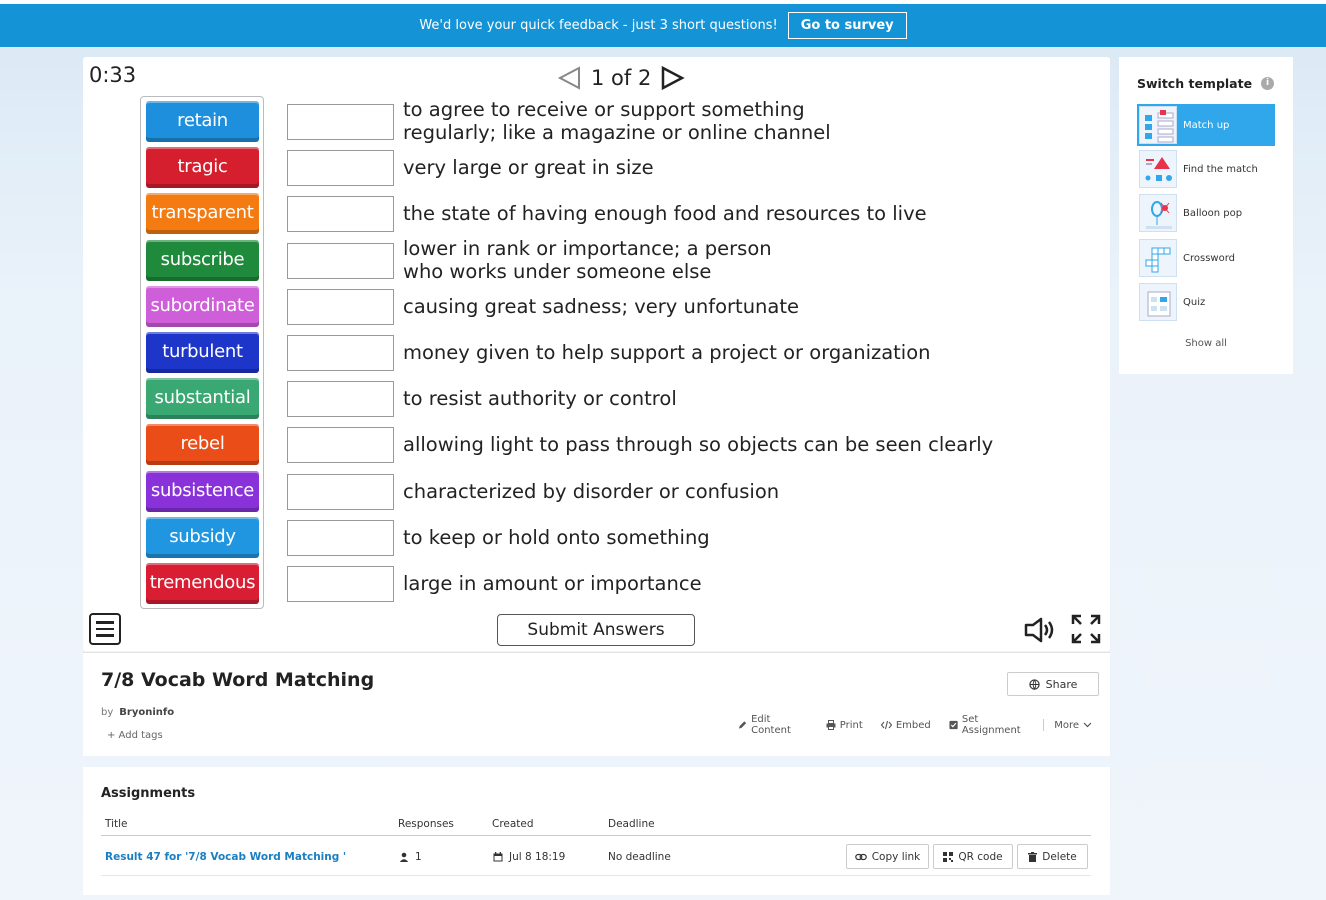 The height and width of the screenshot is (900, 1326). What do you see at coordinates (1206, 343) in the screenshot?
I see `show-all-templates-link: Show all` at bounding box center [1206, 343].